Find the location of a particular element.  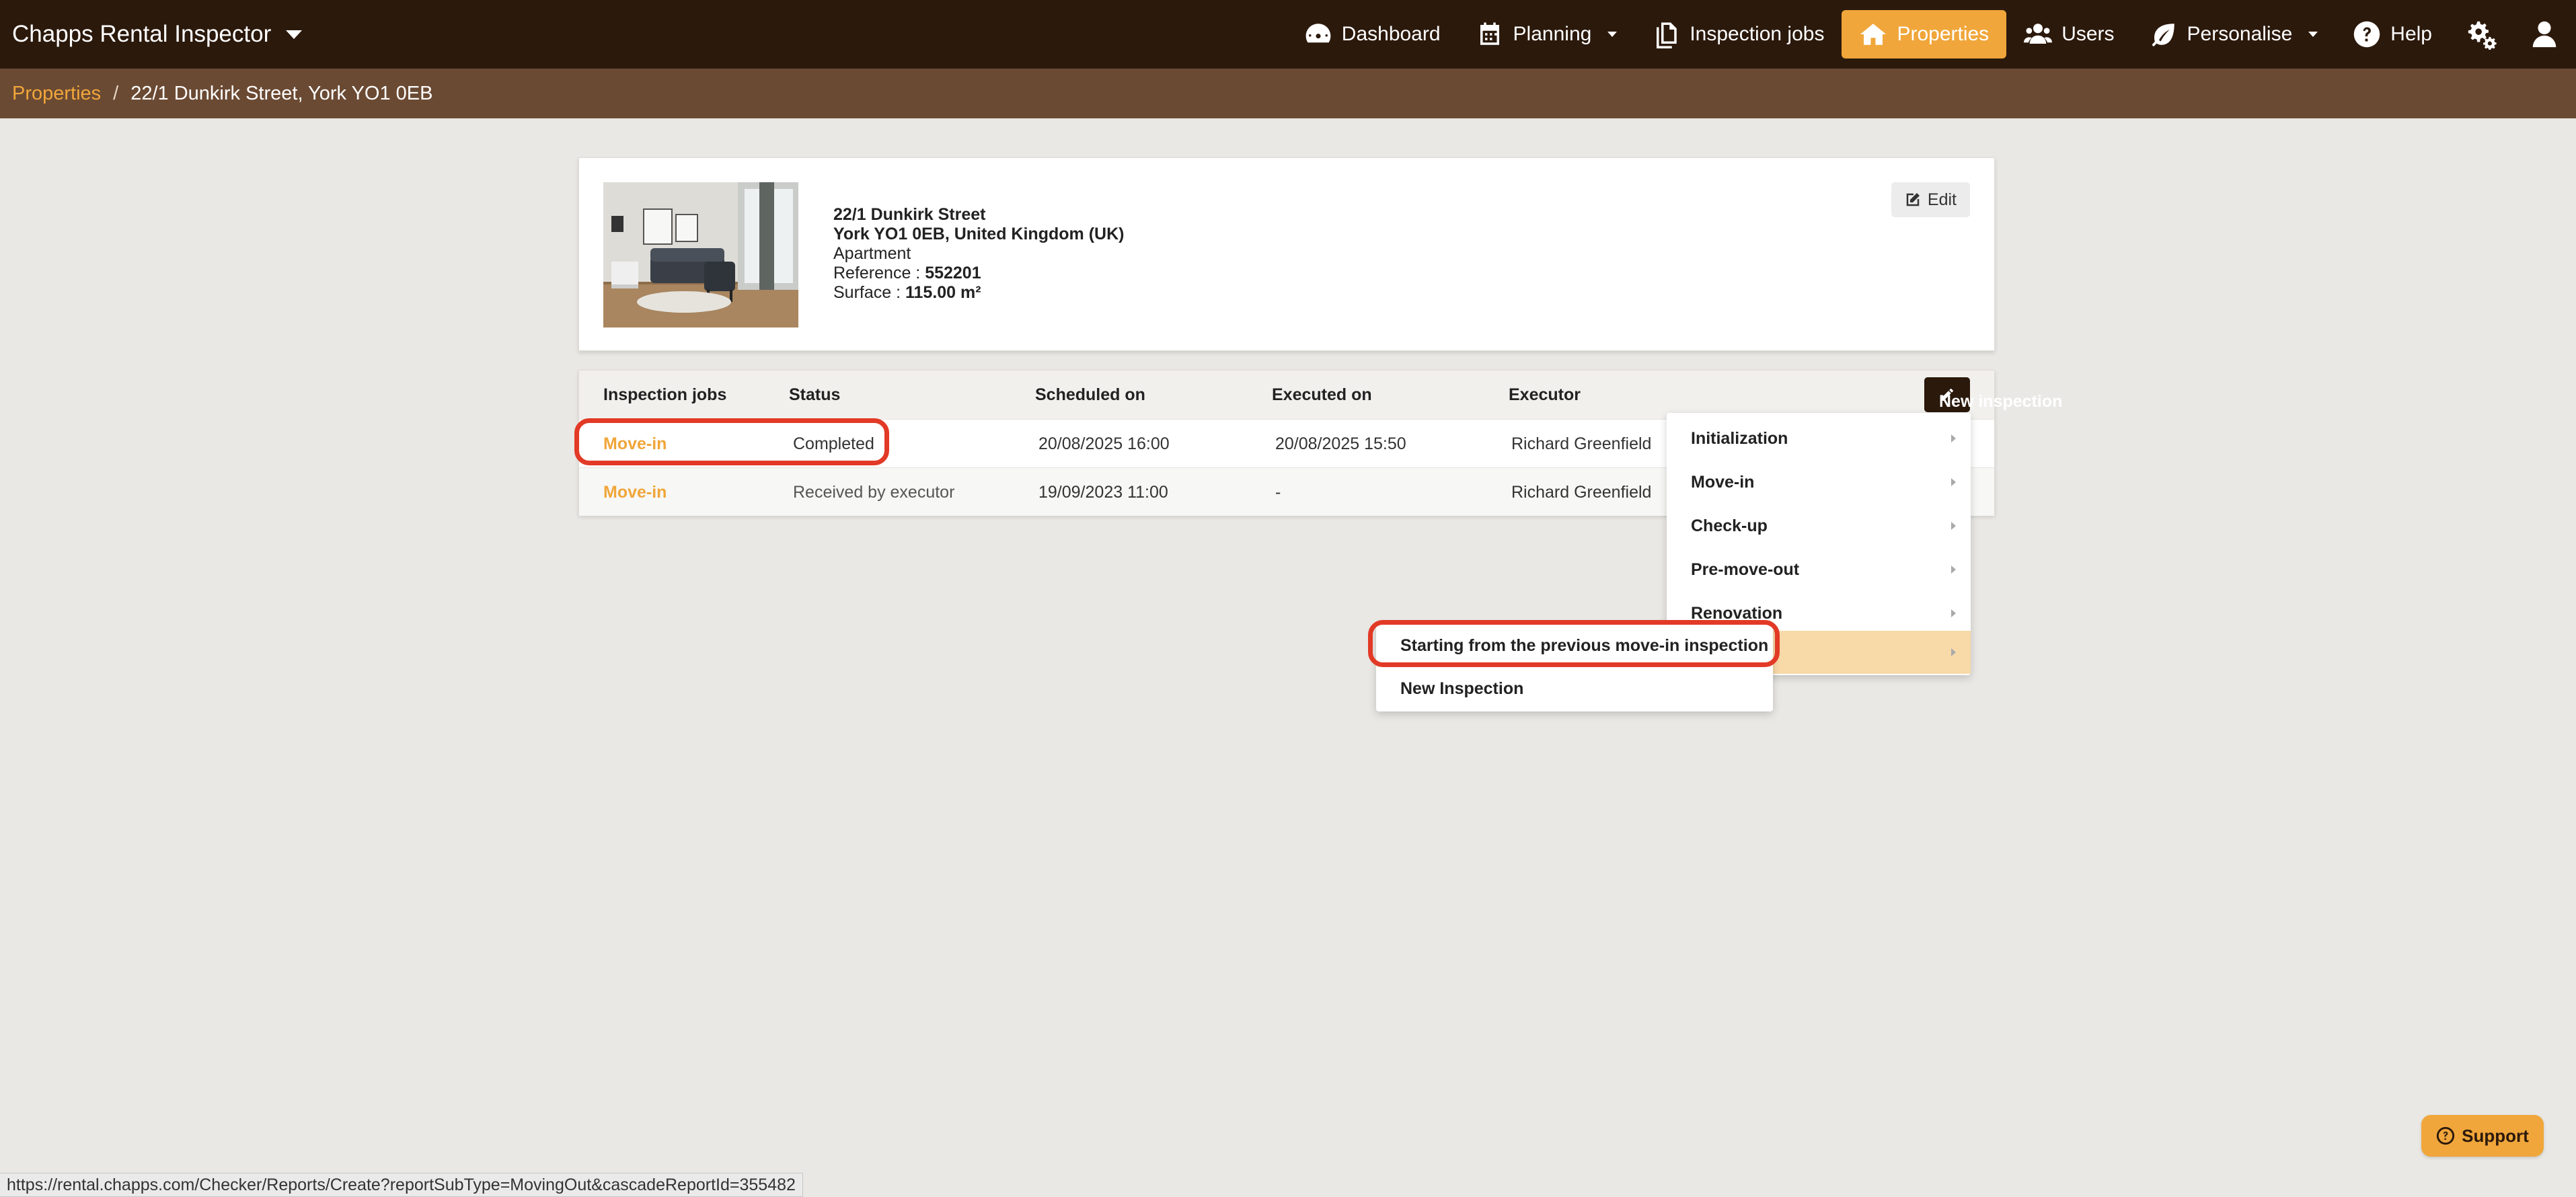

nav-properties: Properties is located at coordinates (1924, 34).